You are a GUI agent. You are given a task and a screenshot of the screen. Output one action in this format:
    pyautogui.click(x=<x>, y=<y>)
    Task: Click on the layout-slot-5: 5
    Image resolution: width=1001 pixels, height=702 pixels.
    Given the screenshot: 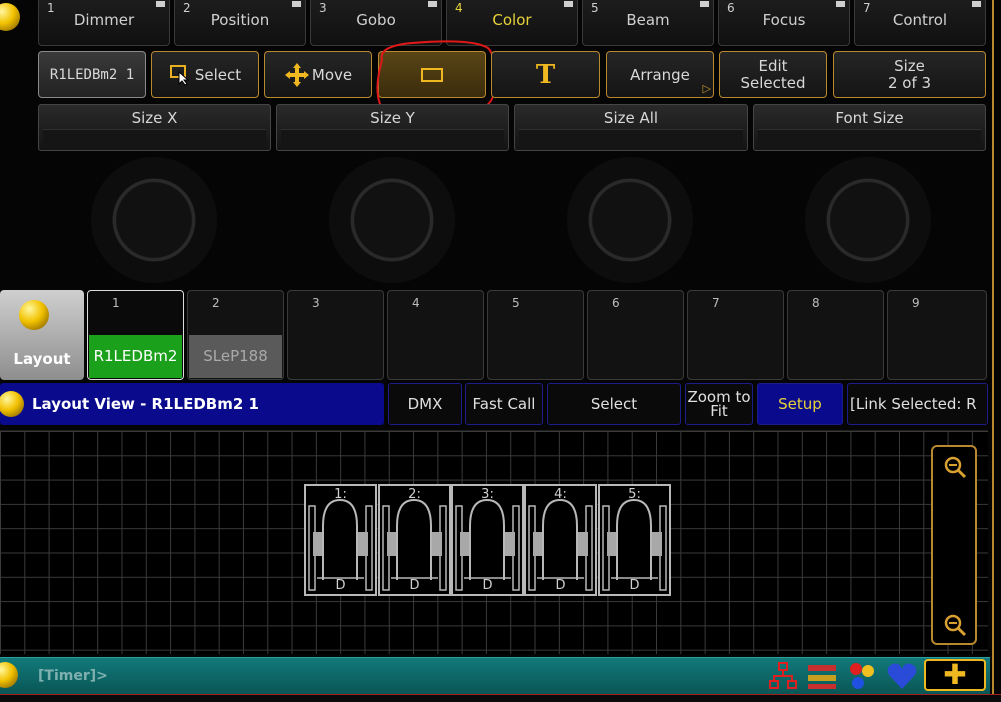 What is the action you would take?
    pyautogui.click(x=535, y=335)
    